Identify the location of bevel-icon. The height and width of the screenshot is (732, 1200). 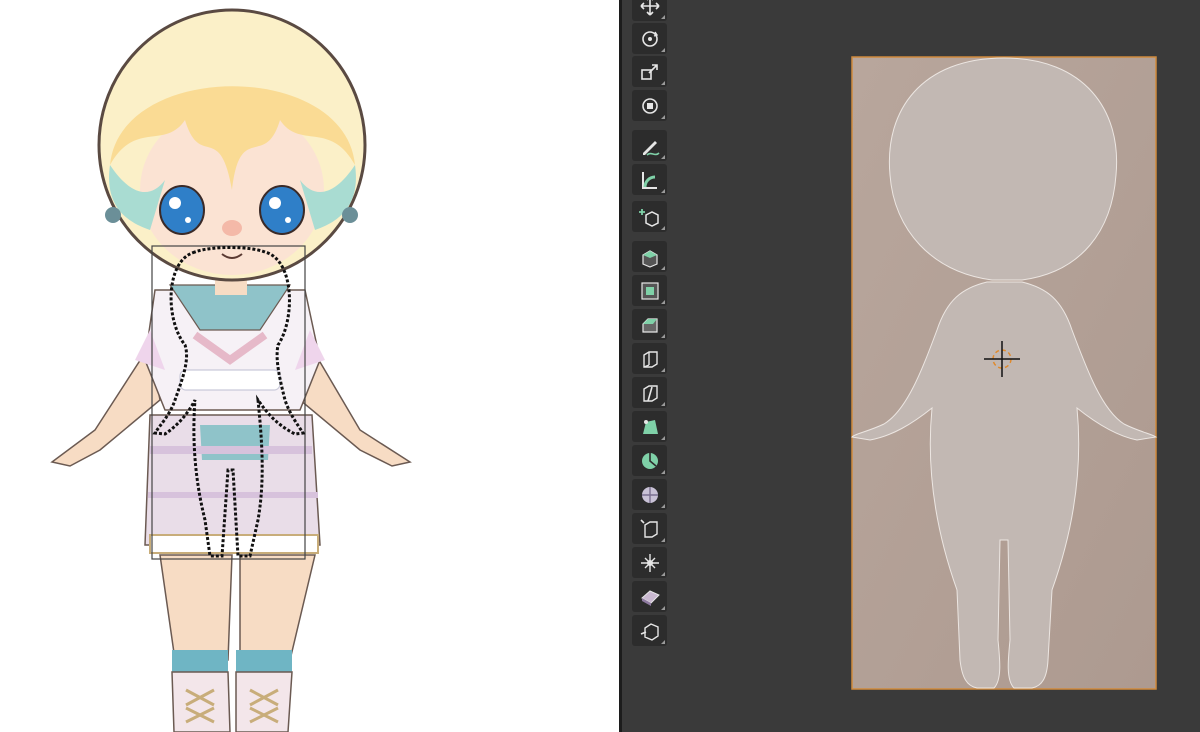
(649, 325).